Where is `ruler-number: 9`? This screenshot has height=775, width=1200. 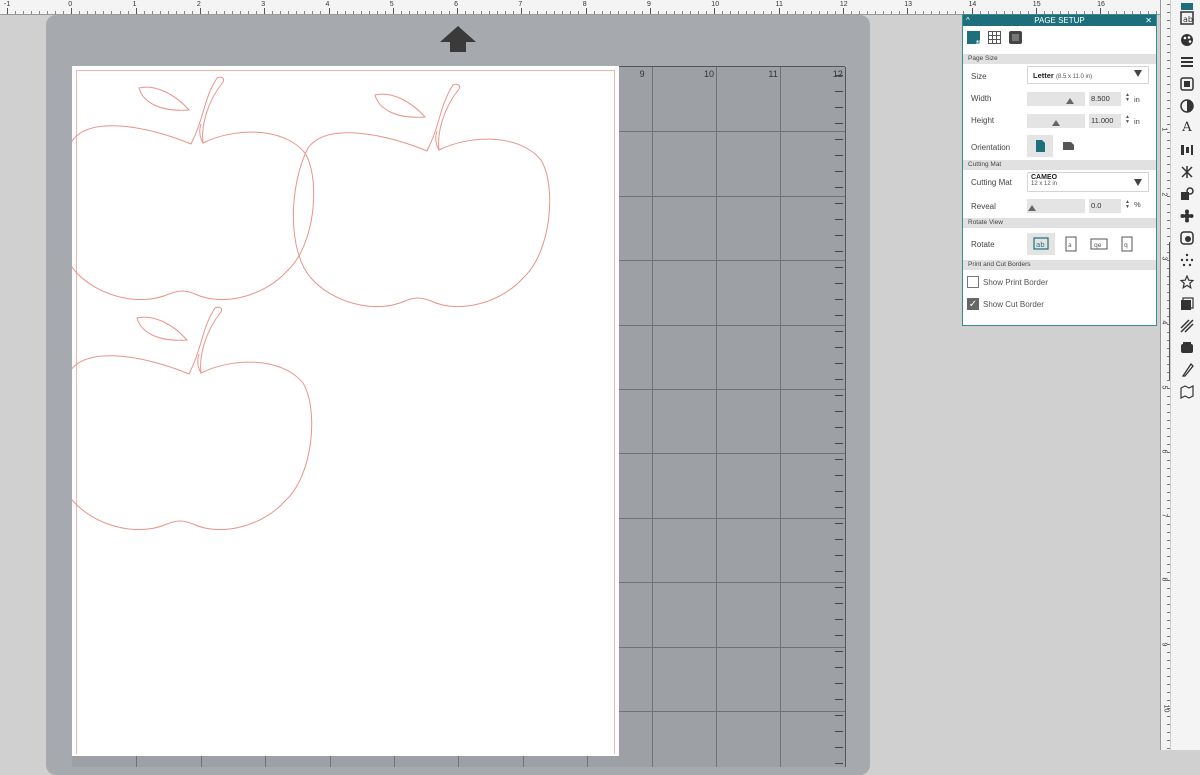 ruler-number: 9 is located at coordinates (649, 4).